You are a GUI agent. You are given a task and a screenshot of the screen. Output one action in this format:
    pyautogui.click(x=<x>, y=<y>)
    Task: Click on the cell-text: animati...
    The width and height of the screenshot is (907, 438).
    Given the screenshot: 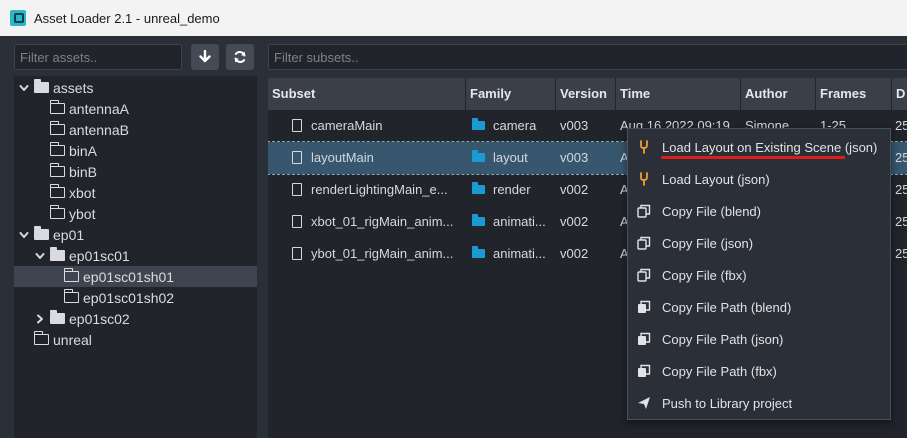 What is the action you would take?
    pyautogui.click(x=519, y=253)
    